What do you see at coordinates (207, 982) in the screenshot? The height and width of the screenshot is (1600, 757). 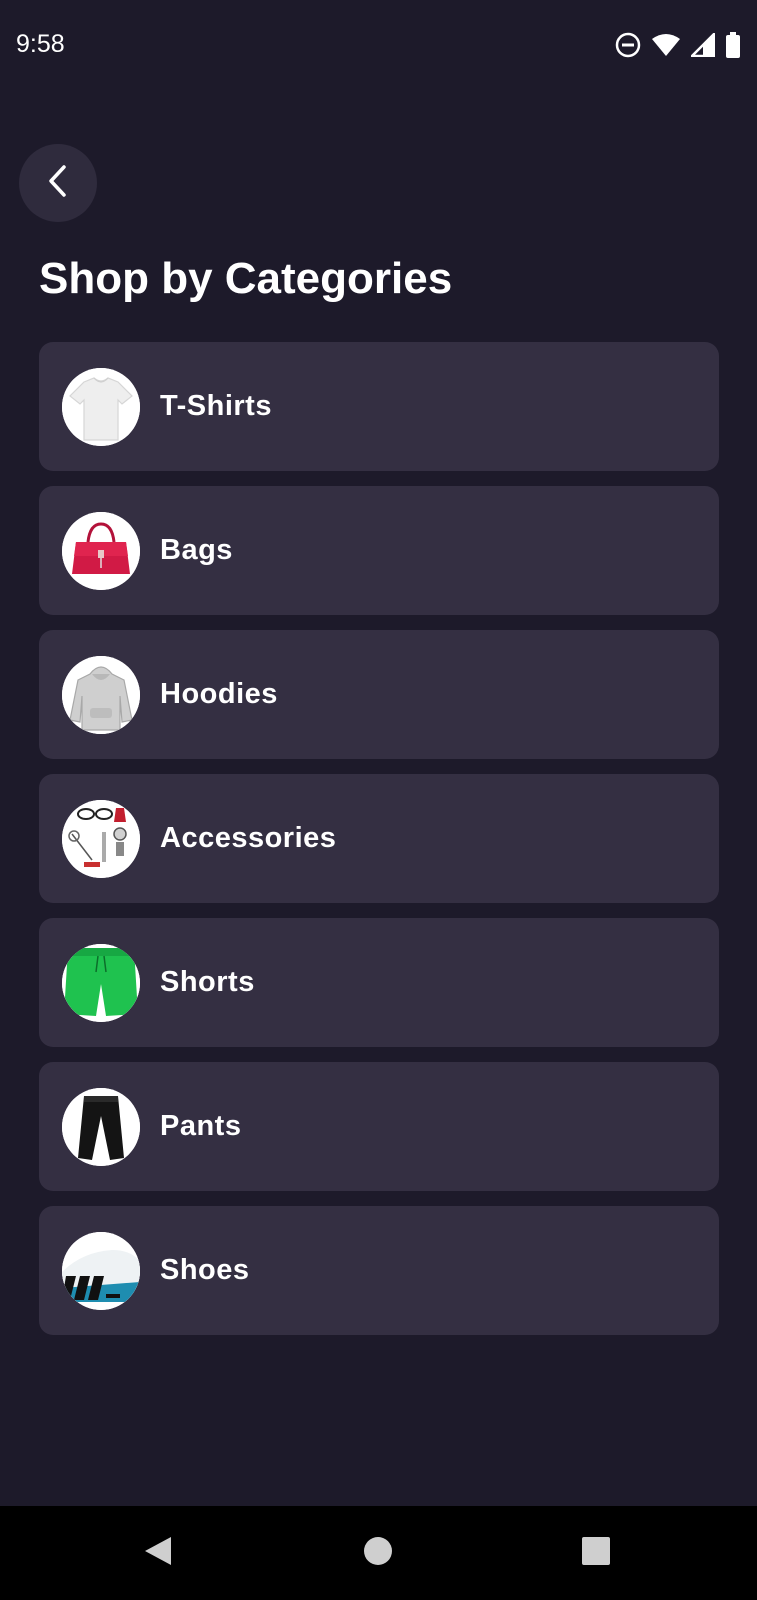 I see `category-label: Shorts` at bounding box center [207, 982].